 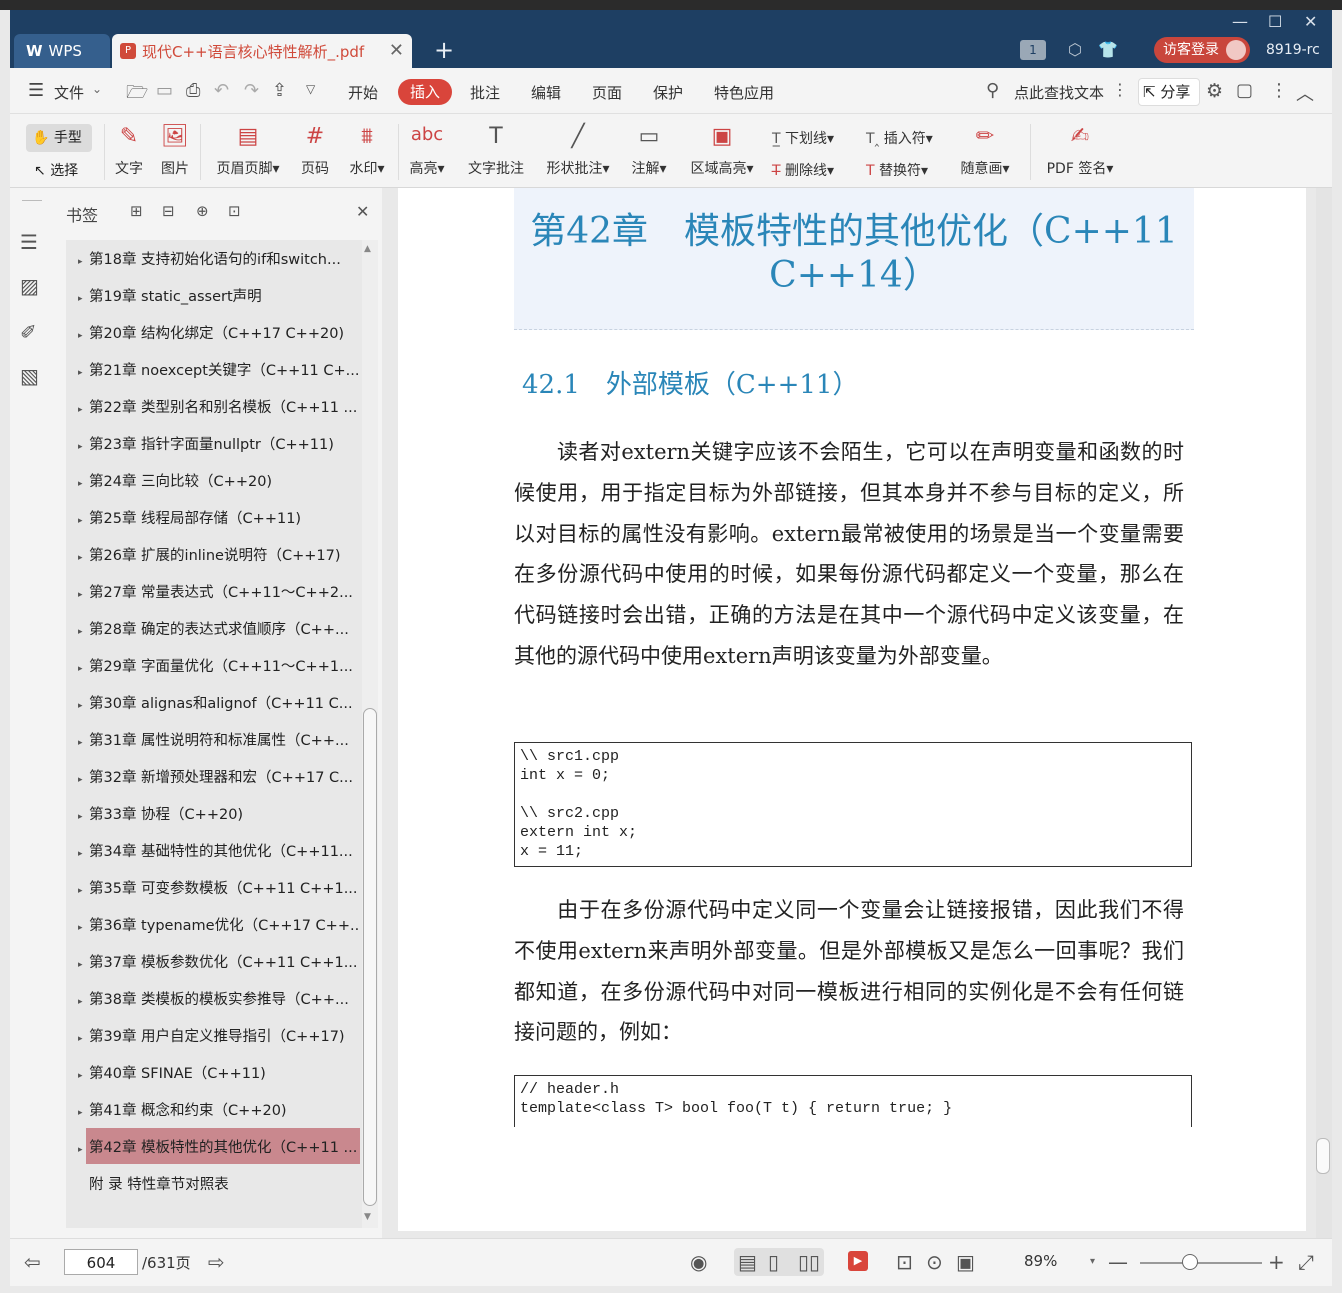 What do you see at coordinates (1201, 1263) in the screenshot?
I see `zoom-slider` at bounding box center [1201, 1263].